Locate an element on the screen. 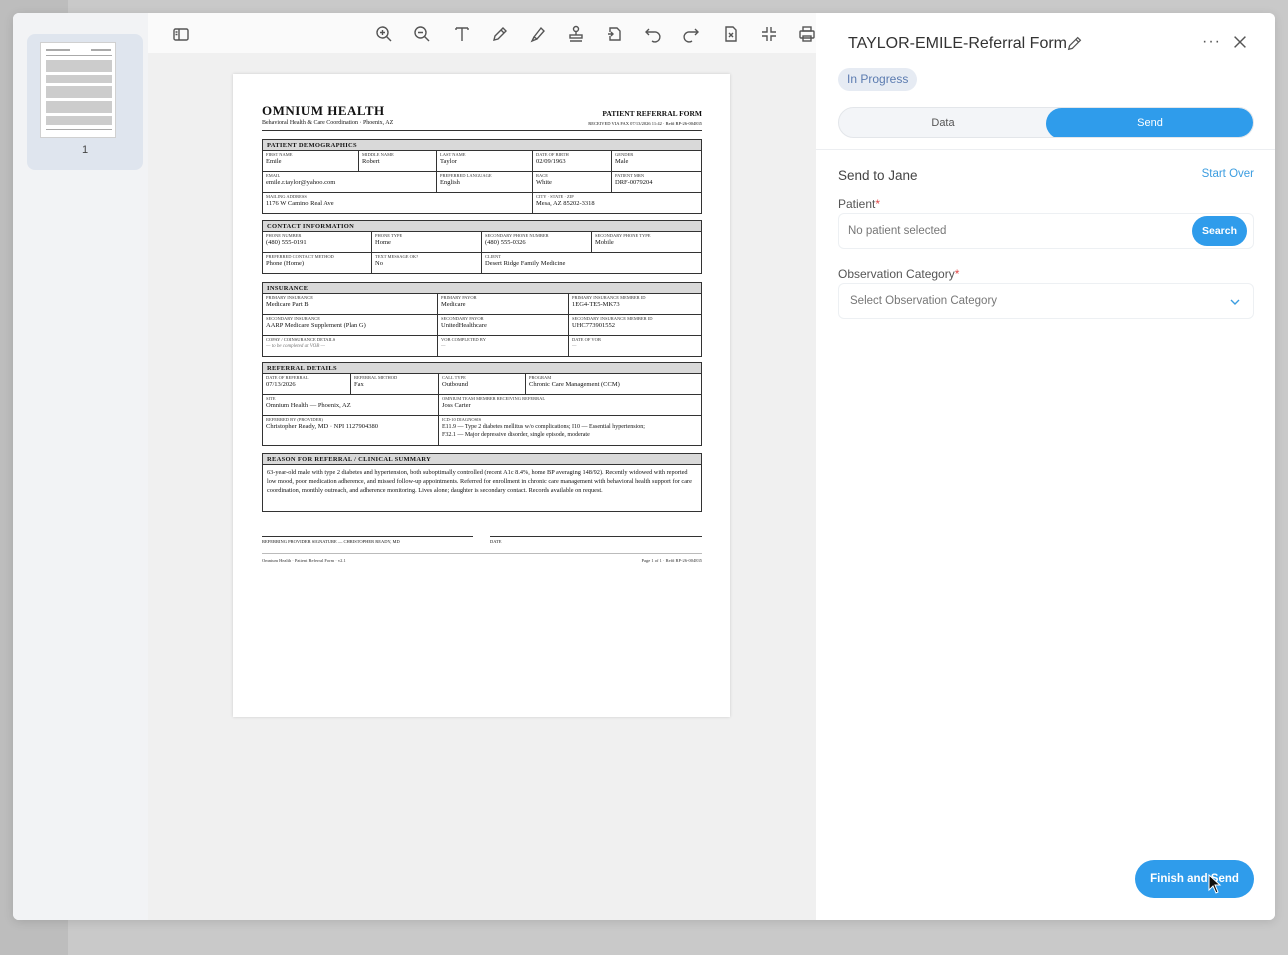 This screenshot has height=955, width=1288. rotate-page-icon is located at coordinates (615, 34).